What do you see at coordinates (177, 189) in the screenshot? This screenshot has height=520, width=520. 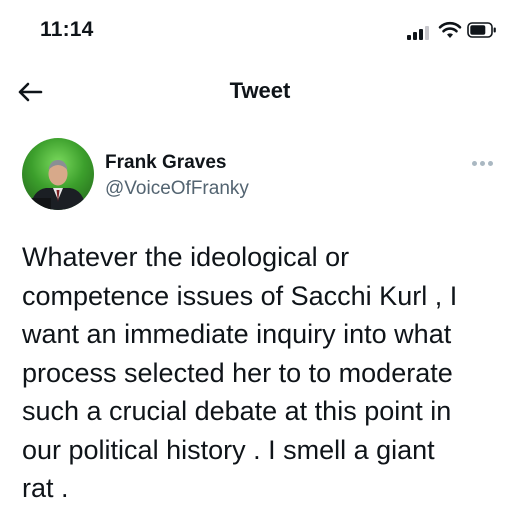 I see `author-handle: @VoiceOfFranky` at bounding box center [177, 189].